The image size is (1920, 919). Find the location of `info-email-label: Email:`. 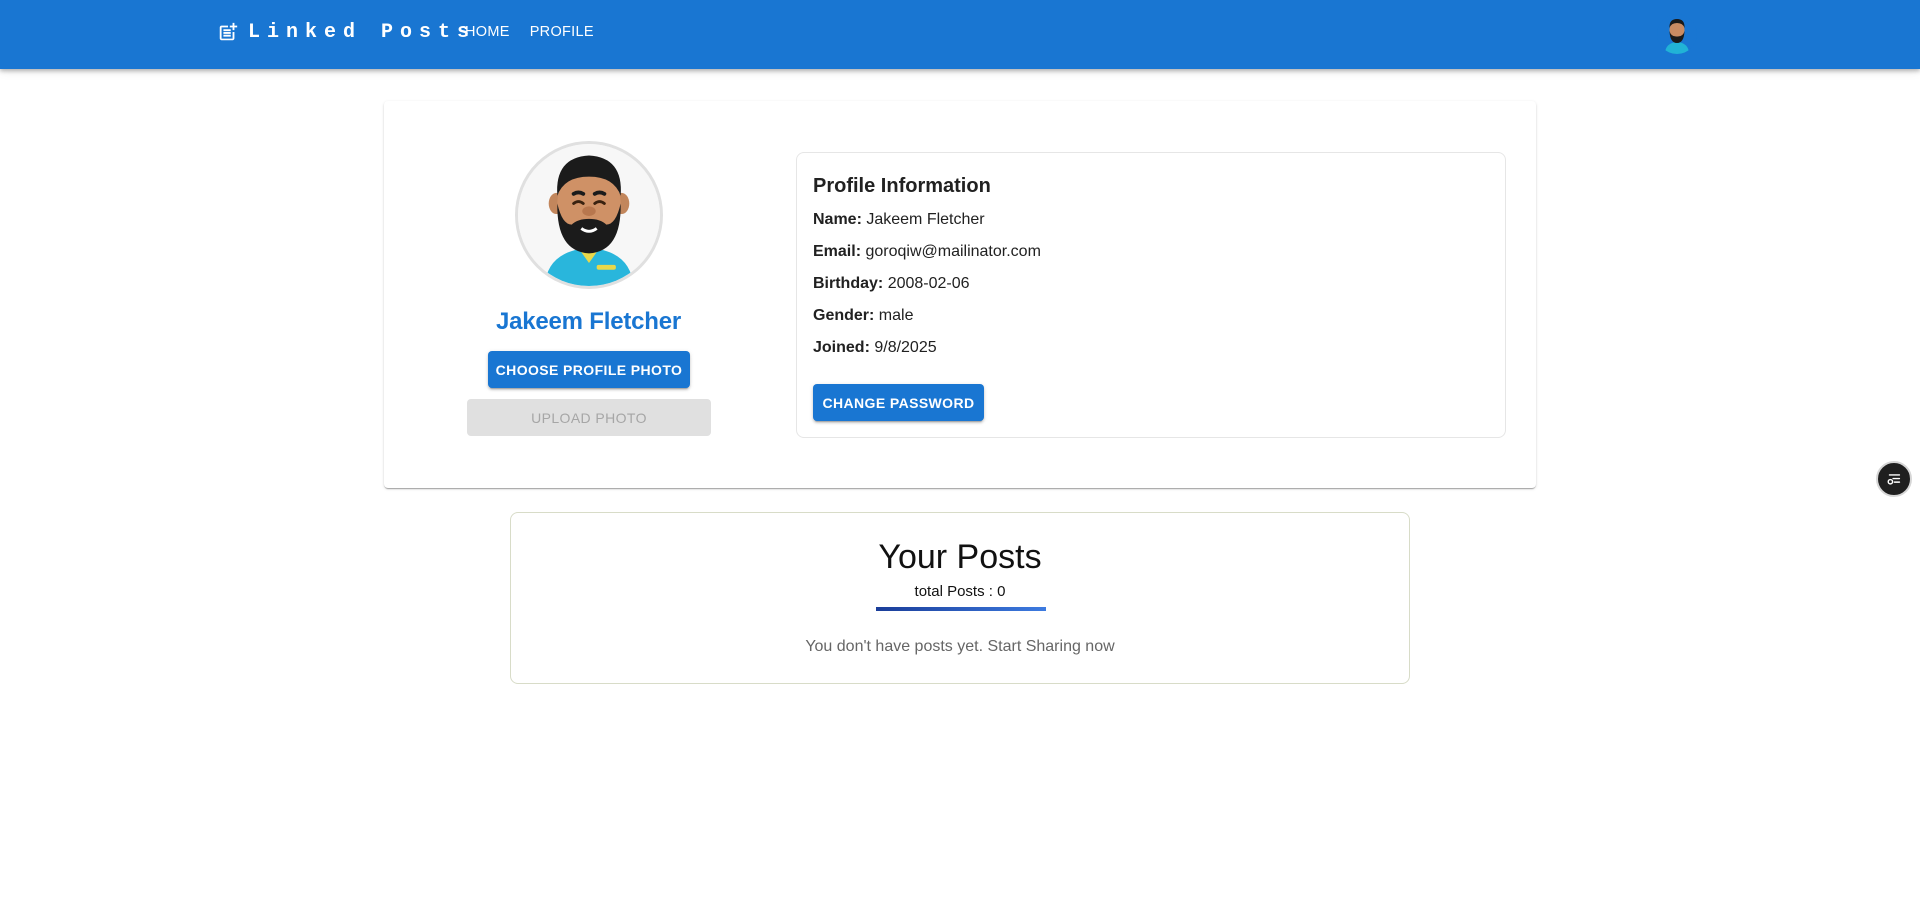

info-email-label: Email: is located at coordinates (837, 251).